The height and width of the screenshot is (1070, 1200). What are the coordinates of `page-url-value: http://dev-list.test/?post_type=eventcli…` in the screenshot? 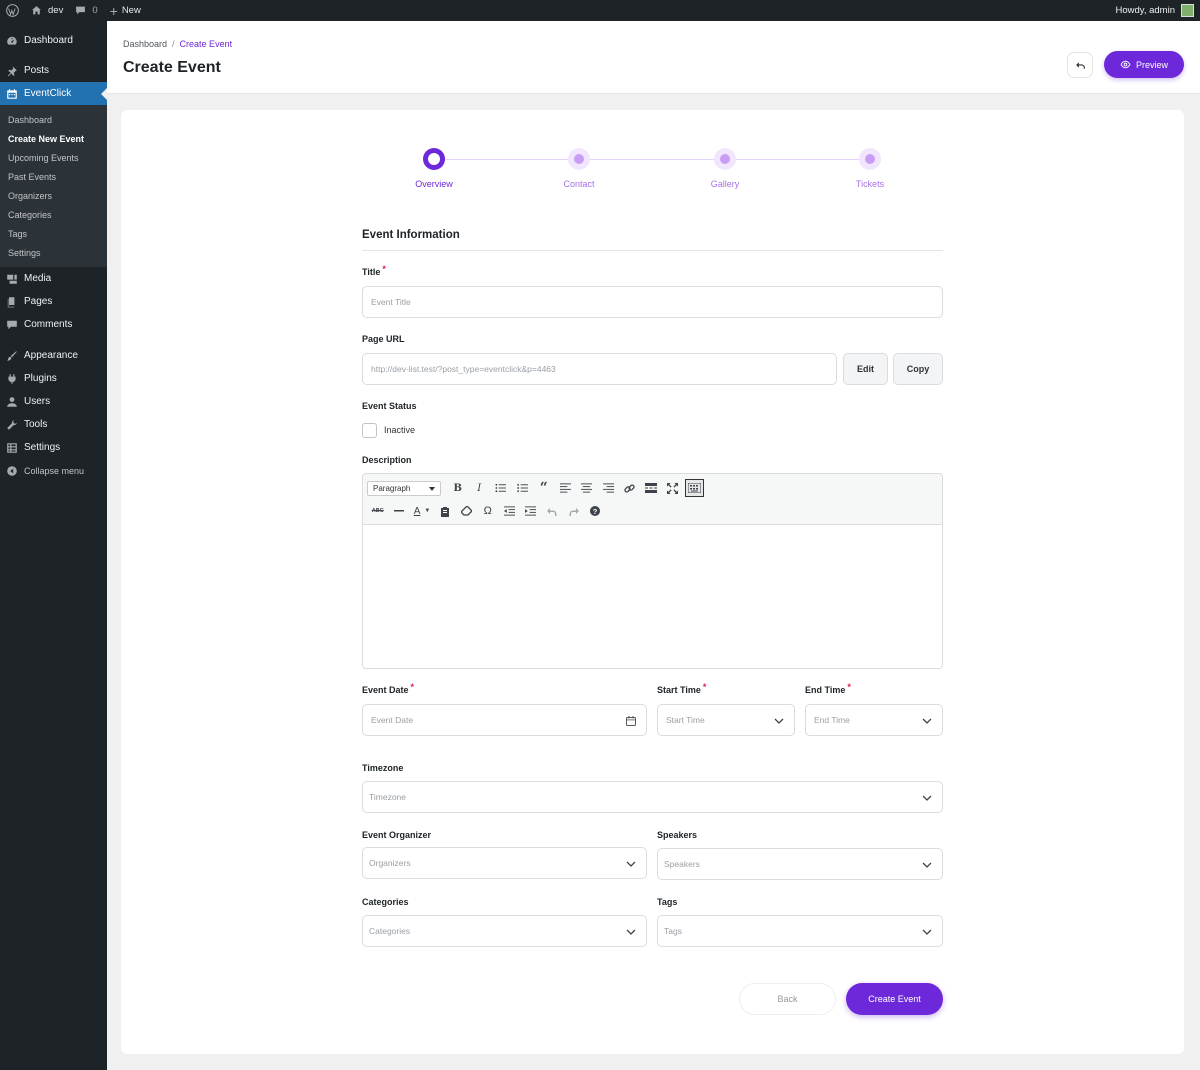 It's located at (463, 369).